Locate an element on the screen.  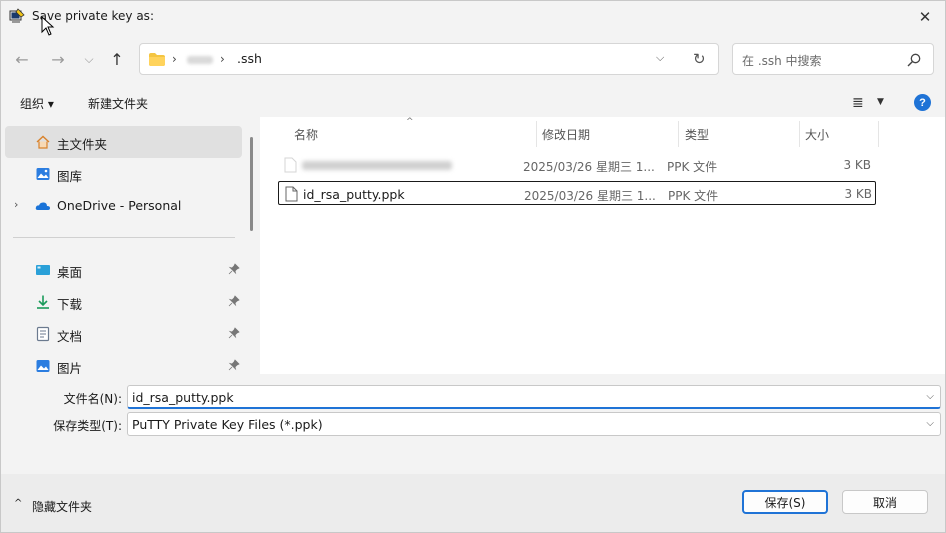
file-row: 2025/03/26 星期三 1... PPK 文件 3 KB is located at coordinates (577, 165).